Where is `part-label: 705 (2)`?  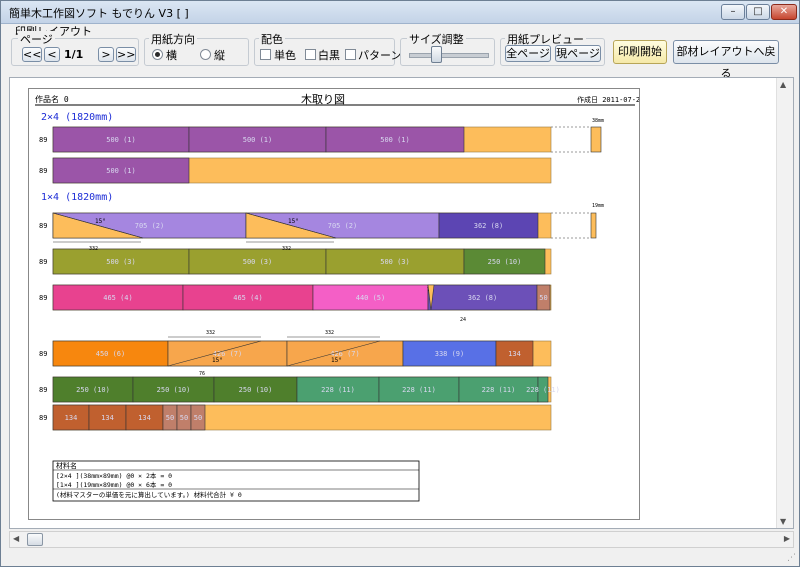
part-label: 705 (2) is located at coordinates (150, 226).